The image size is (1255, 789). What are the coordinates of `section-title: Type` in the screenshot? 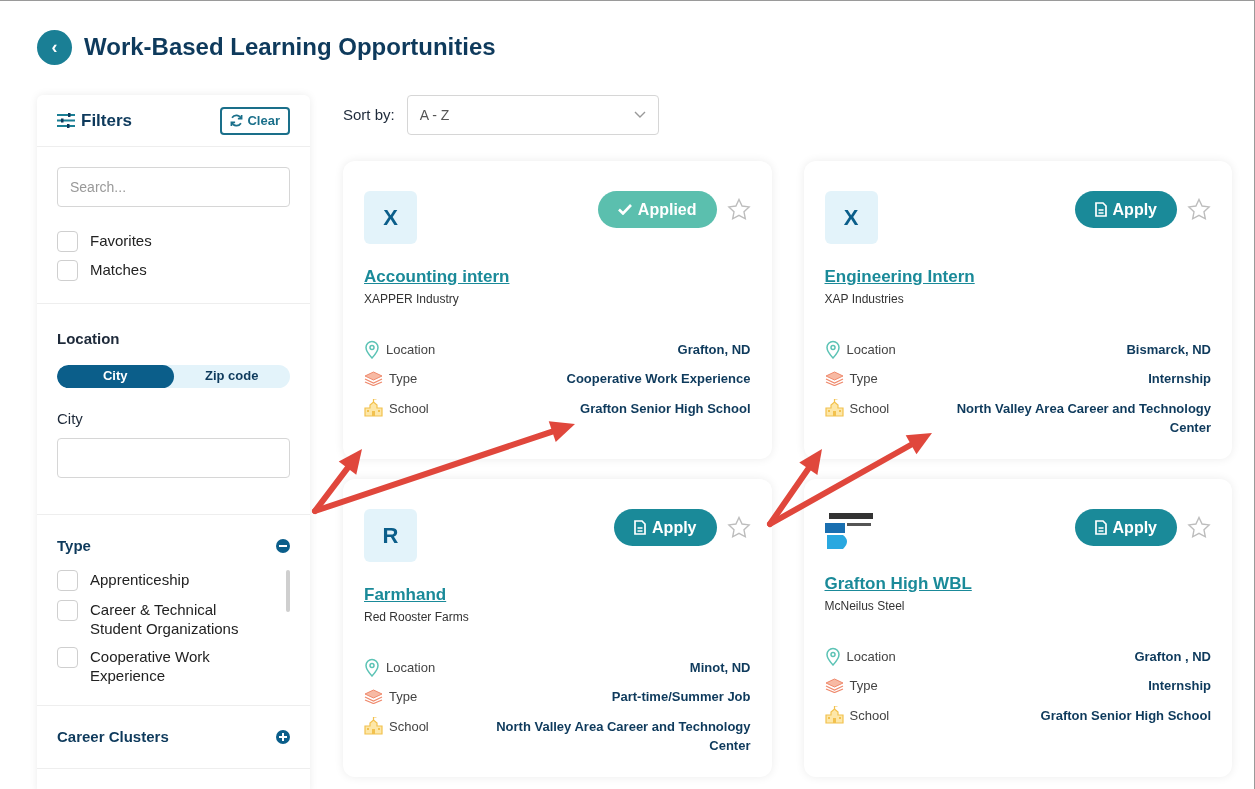 It's located at (74, 546).